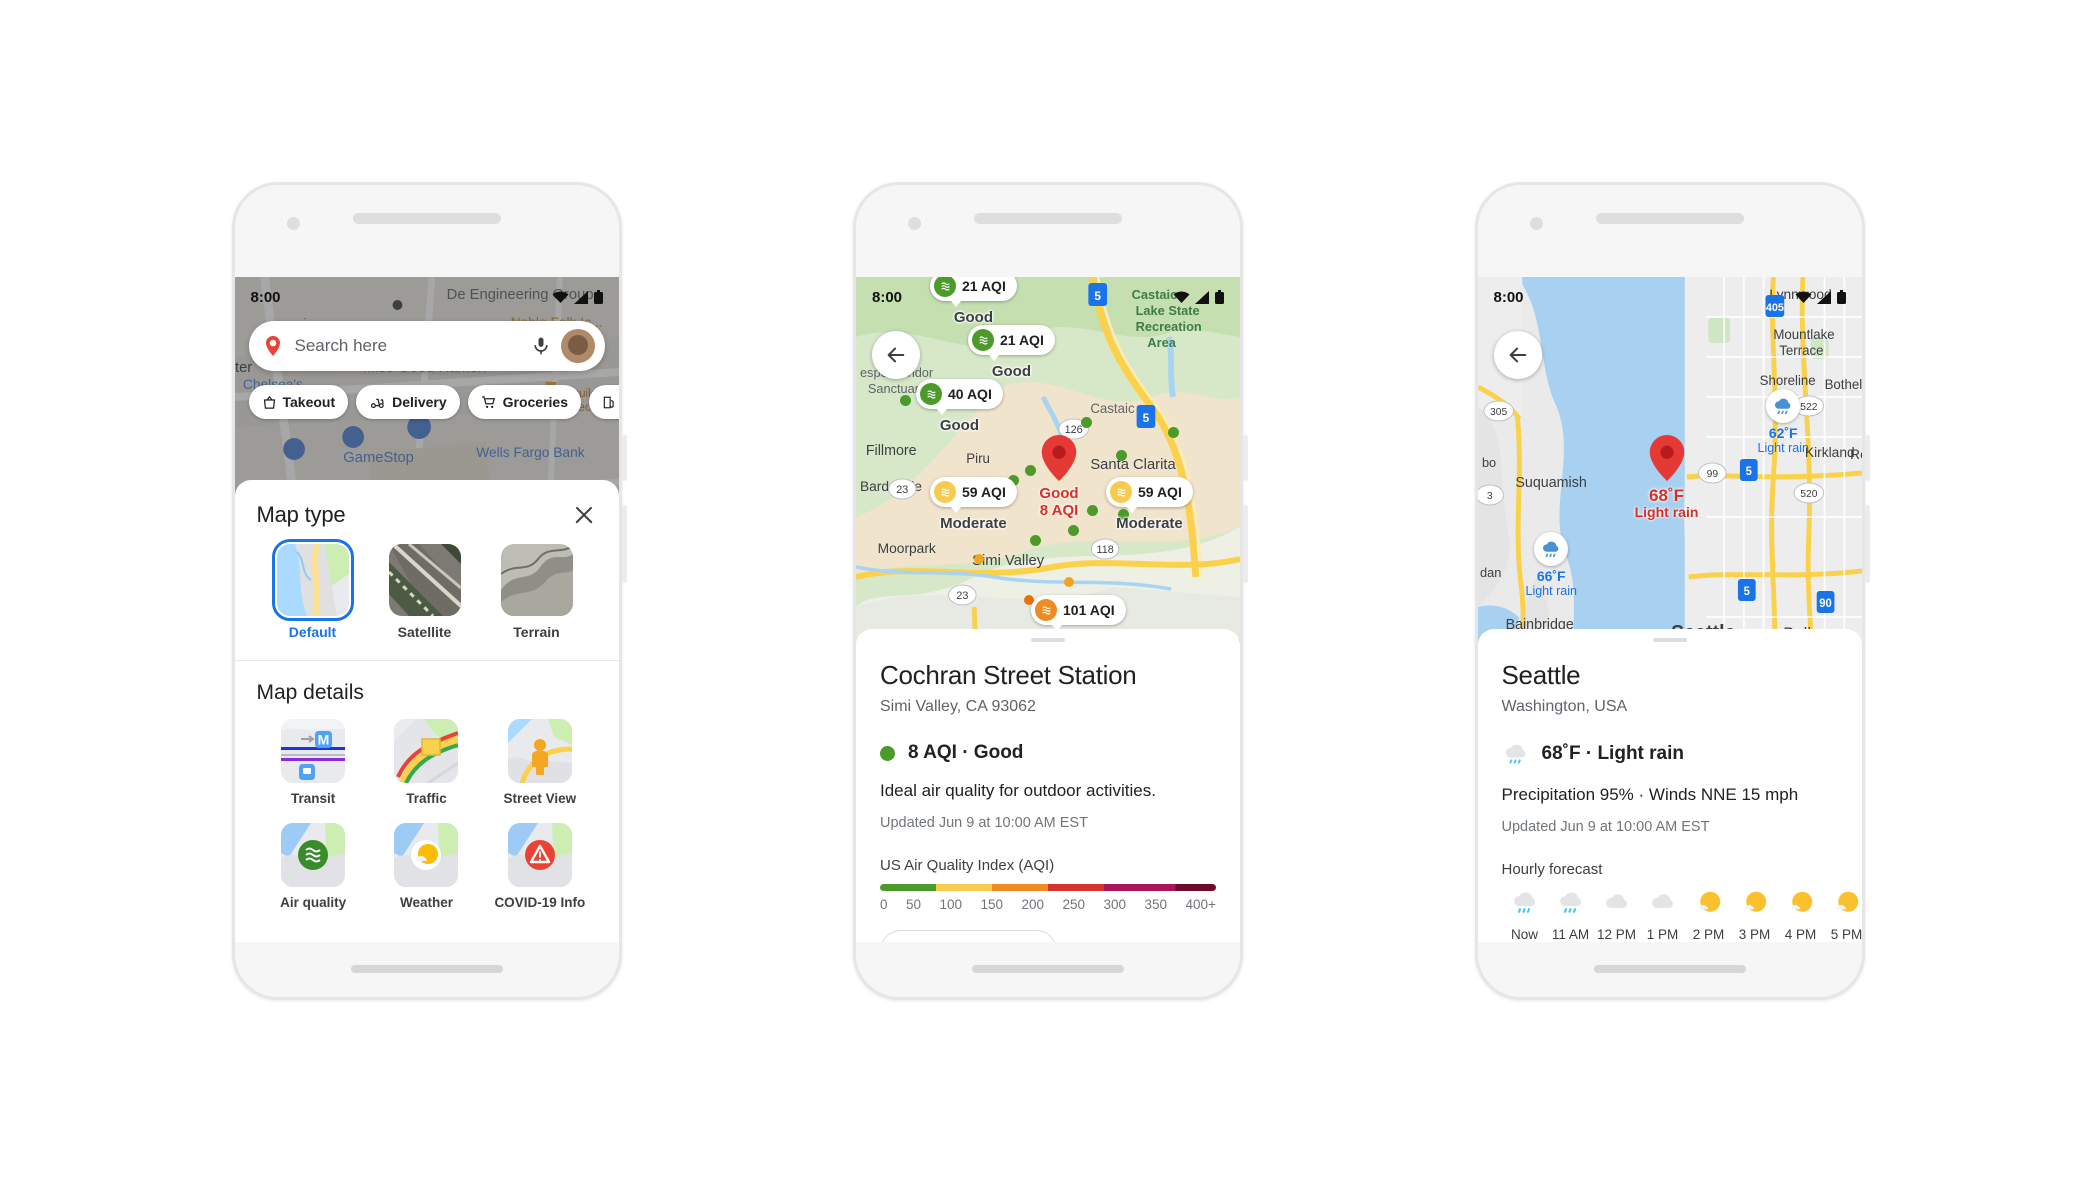 Image resolution: width=2096 pixels, height=1182 pixels. Describe the element at coordinates (1048, 904) in the screenshot. I see `aqi-scale-ticks: 0 50 100 150 200 250 300 350 400+` at that location.